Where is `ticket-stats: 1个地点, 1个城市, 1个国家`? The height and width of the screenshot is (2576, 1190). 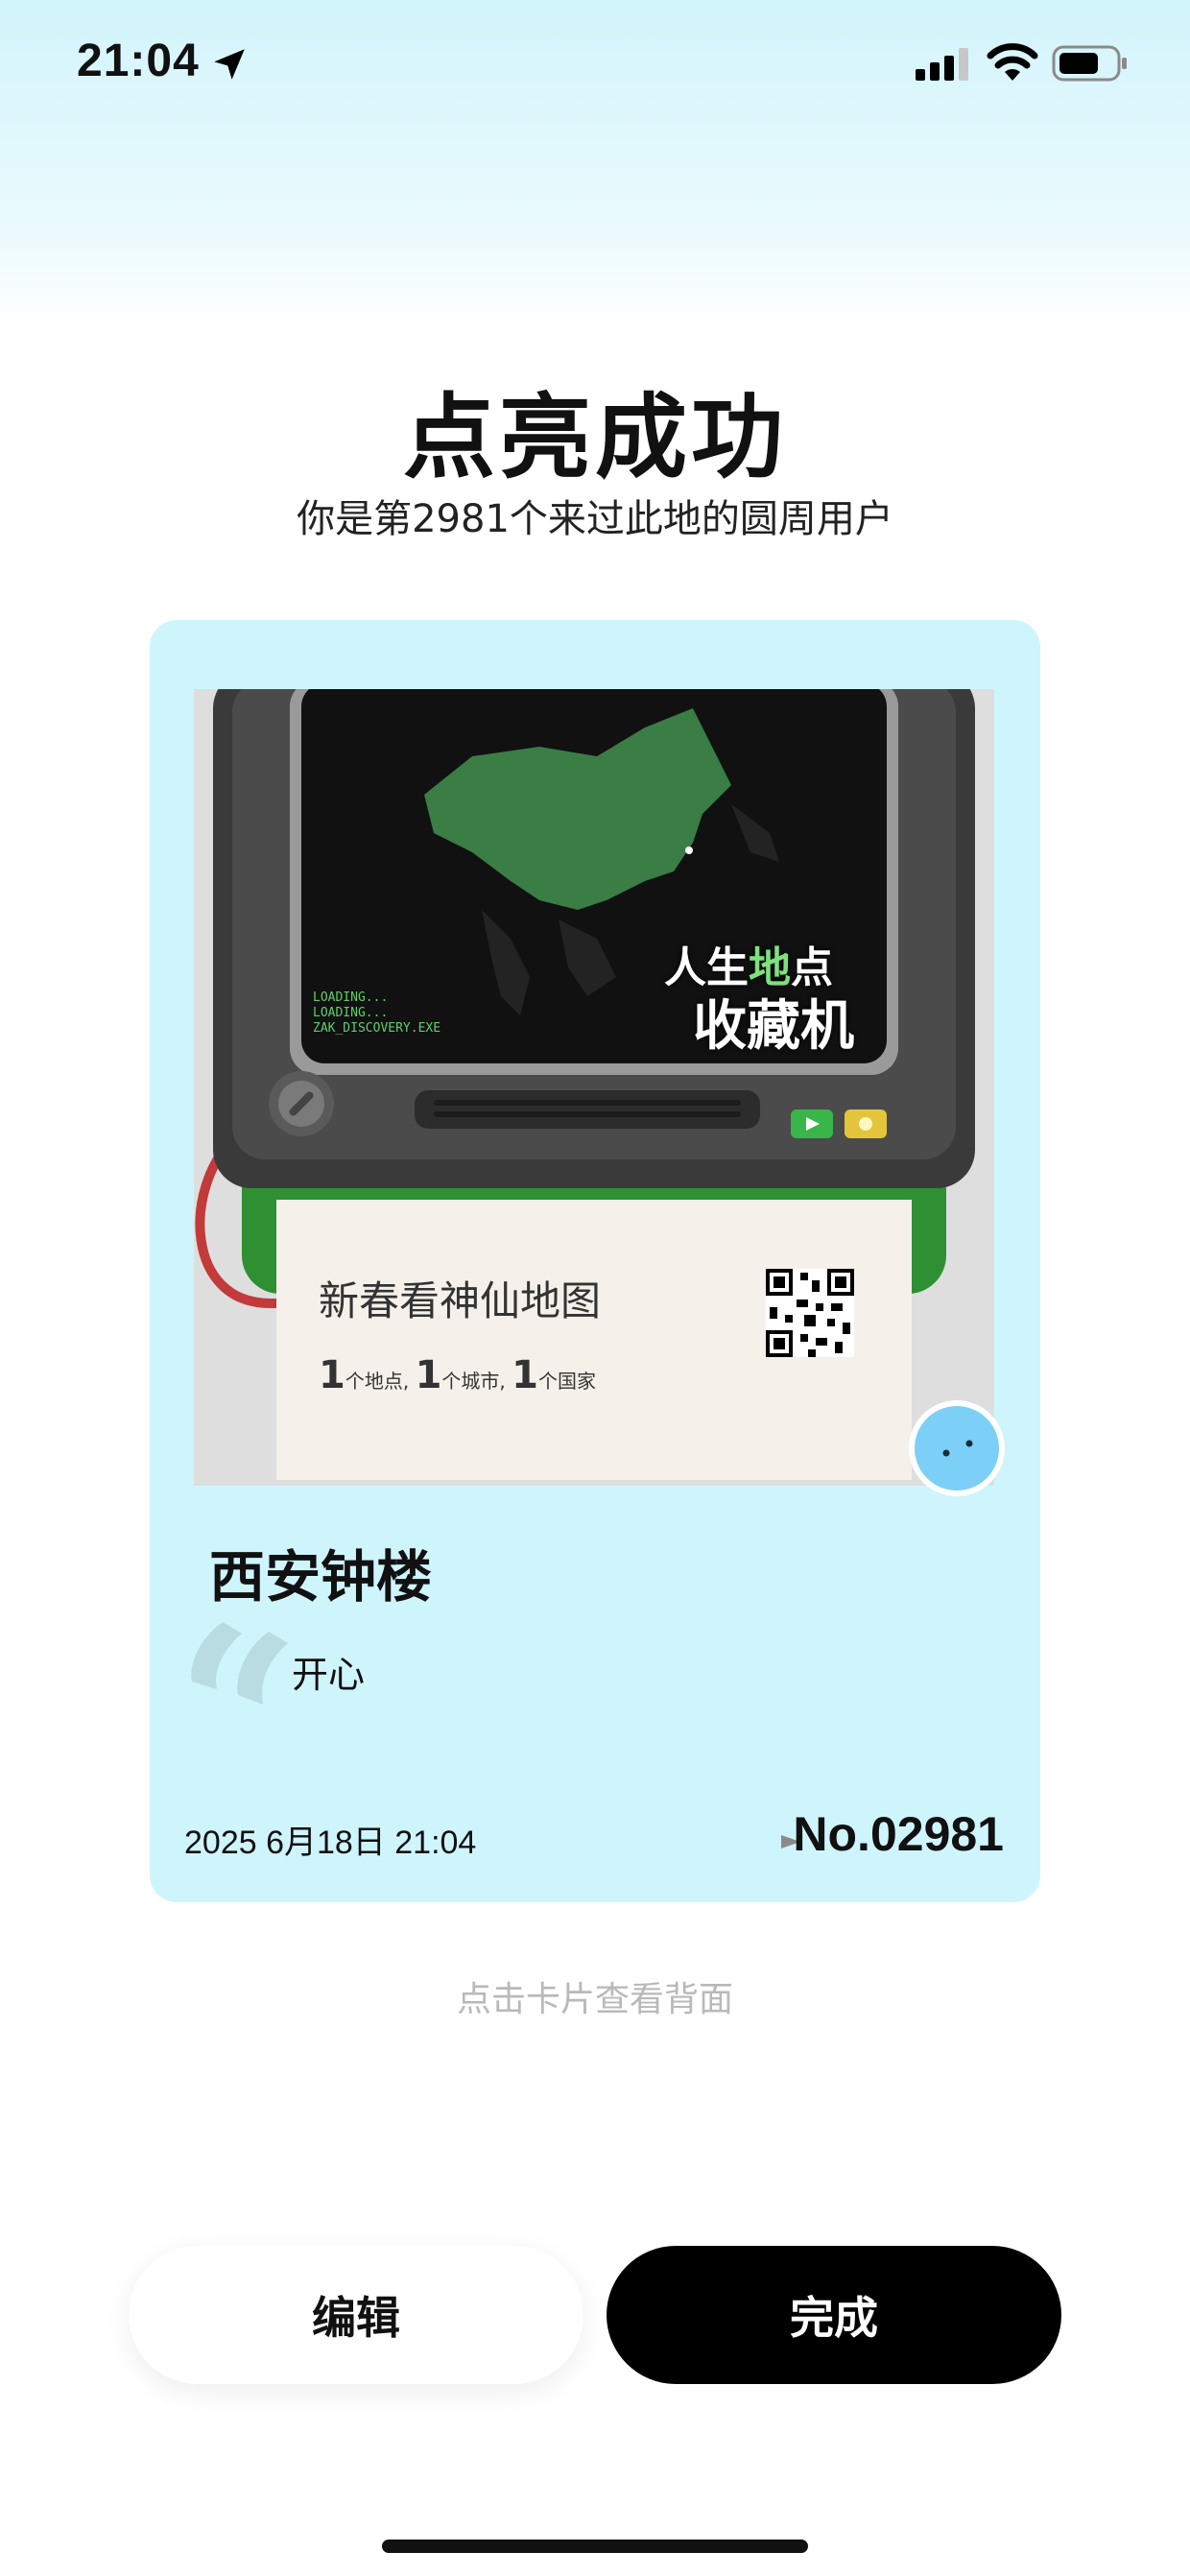
ticket-stats: 1个地点, 1个城市, 1个国家 is located at coordinates (458, 1375).